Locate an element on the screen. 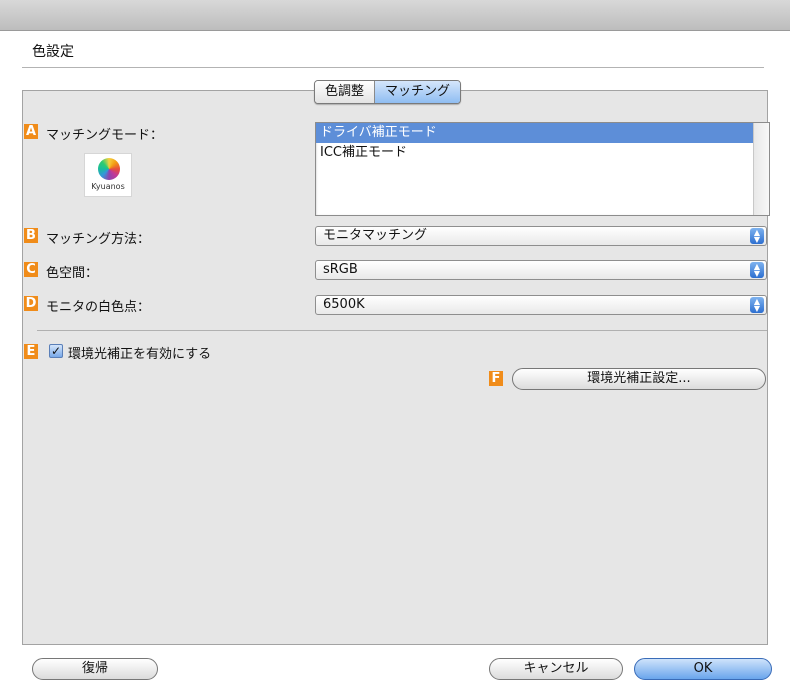 The image size is (790, 699). ambient-light-checkbox: ✓ is located at coordinates (56, 351).